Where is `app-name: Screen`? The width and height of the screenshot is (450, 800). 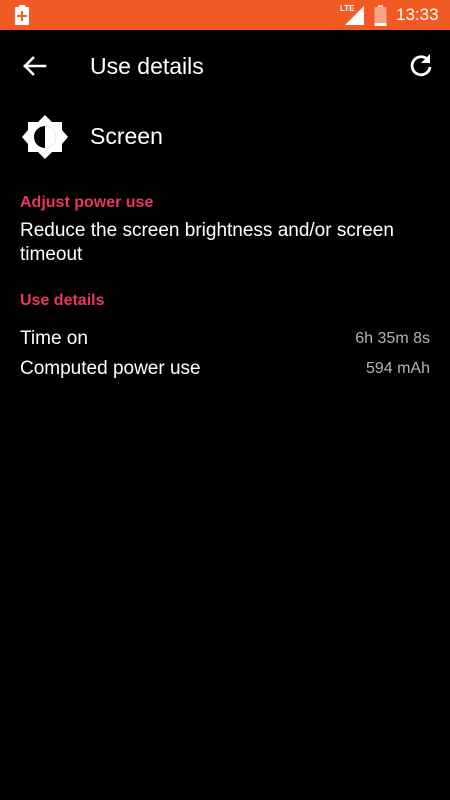 app-name: Screen is located at coordinates (126, 136).